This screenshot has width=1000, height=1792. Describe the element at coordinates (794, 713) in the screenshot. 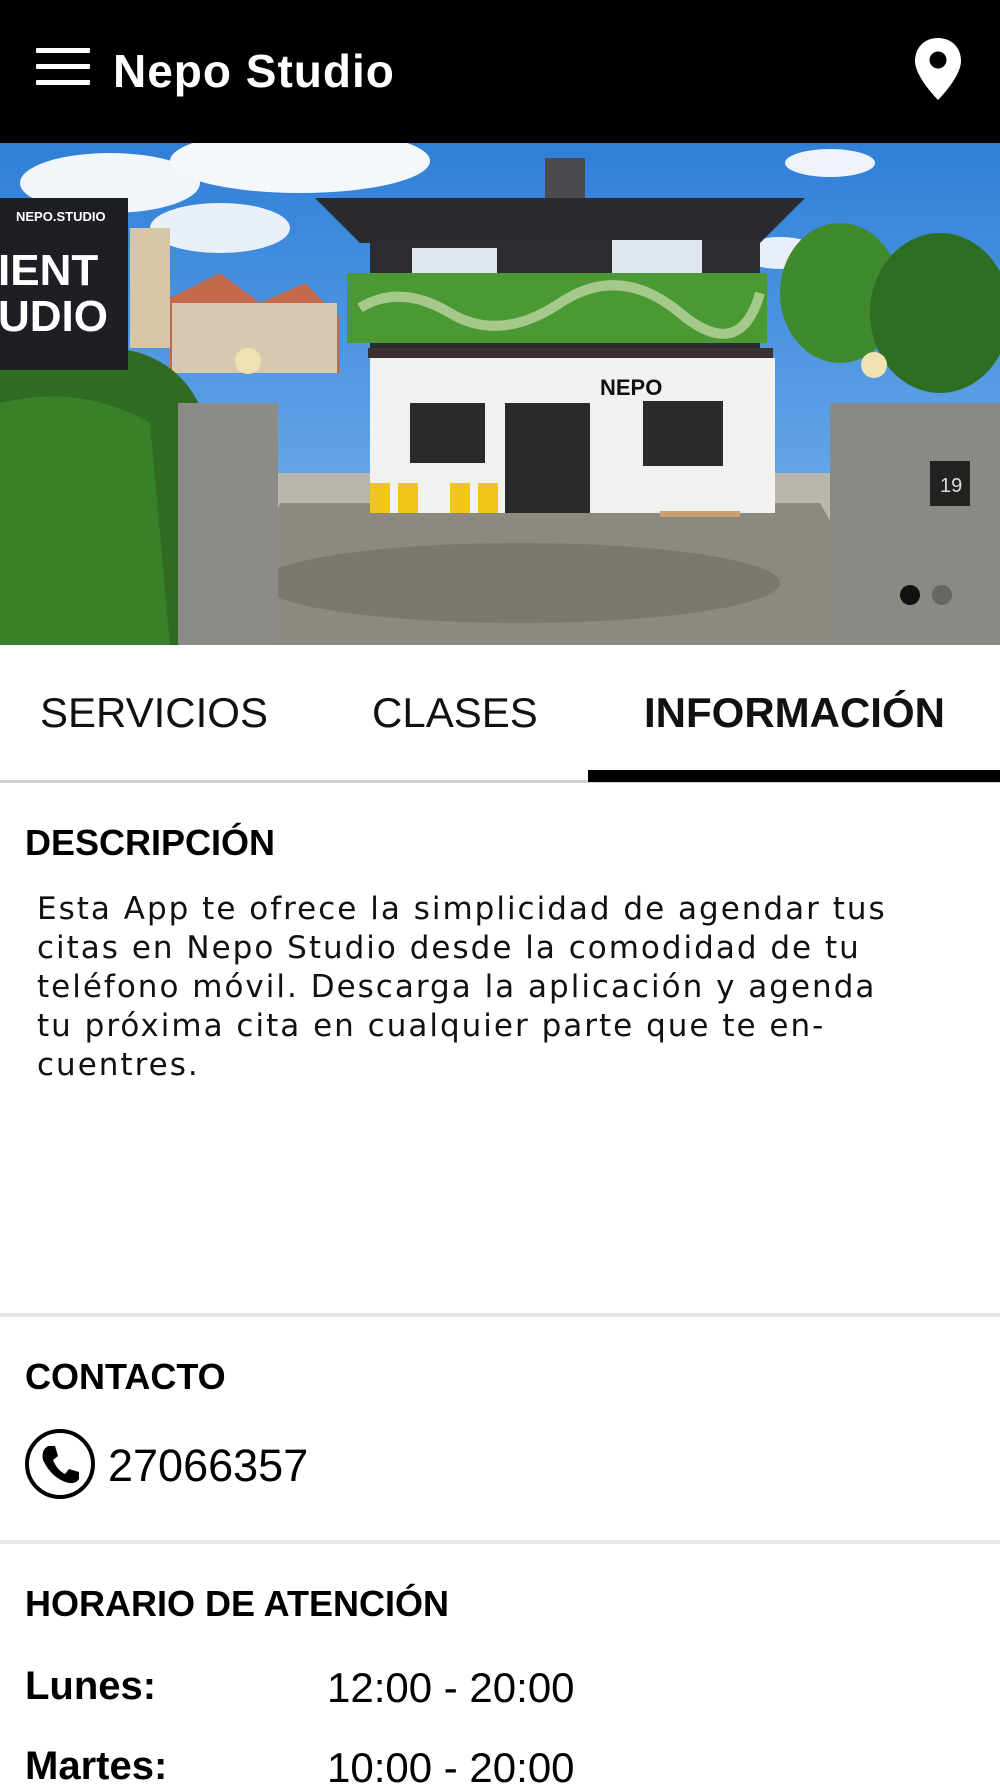

I see `tab-informacion: INFORMACIÓN` at that location.